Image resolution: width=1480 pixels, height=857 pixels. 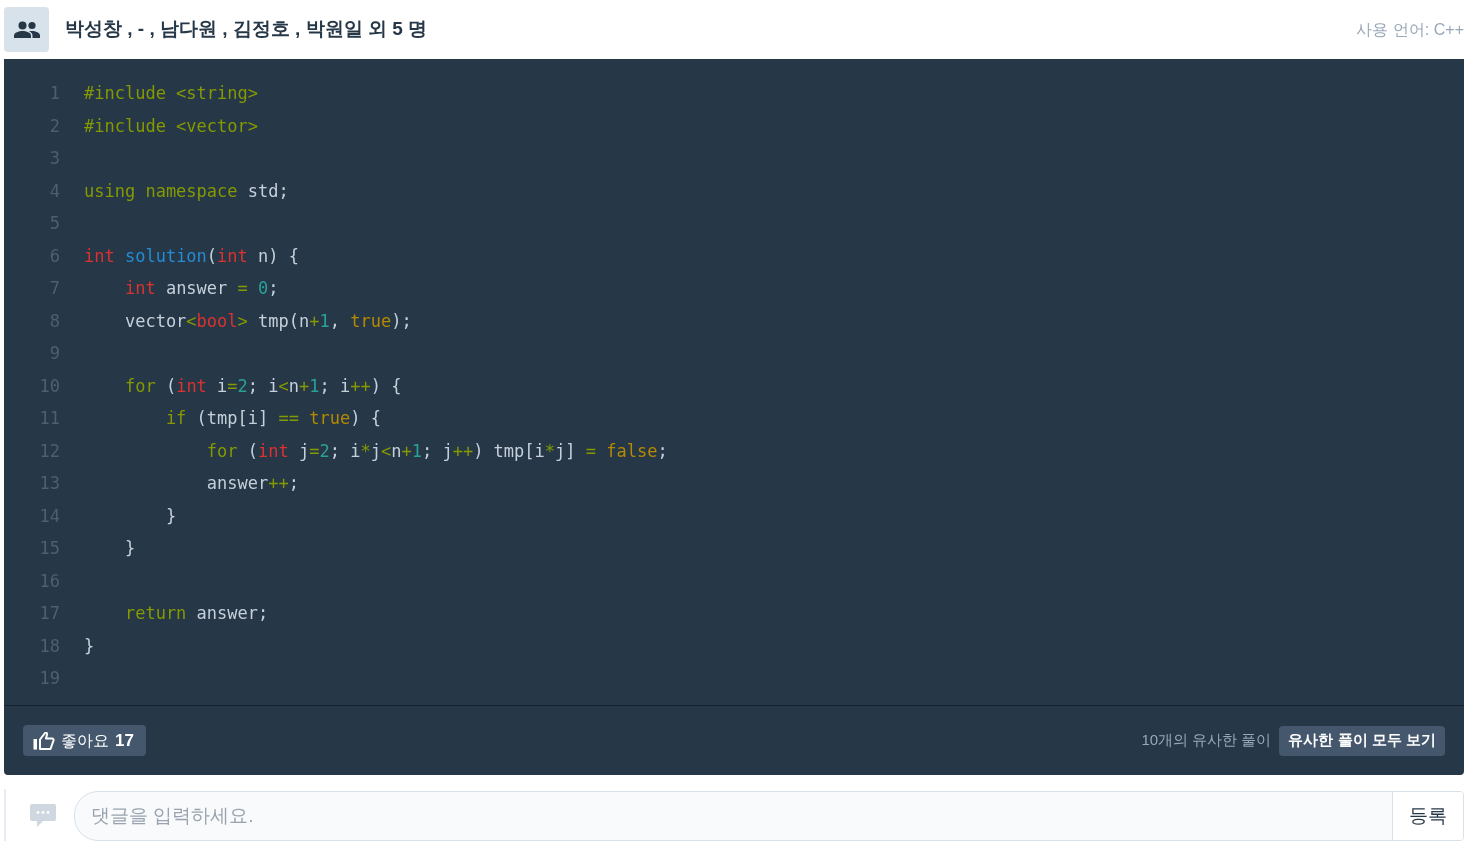 What do you see at coordinates (769, 816) in the screenshot?
I see `comment-field: 댓글을 입력하세요. 등록` at bounding box center [769, 816].